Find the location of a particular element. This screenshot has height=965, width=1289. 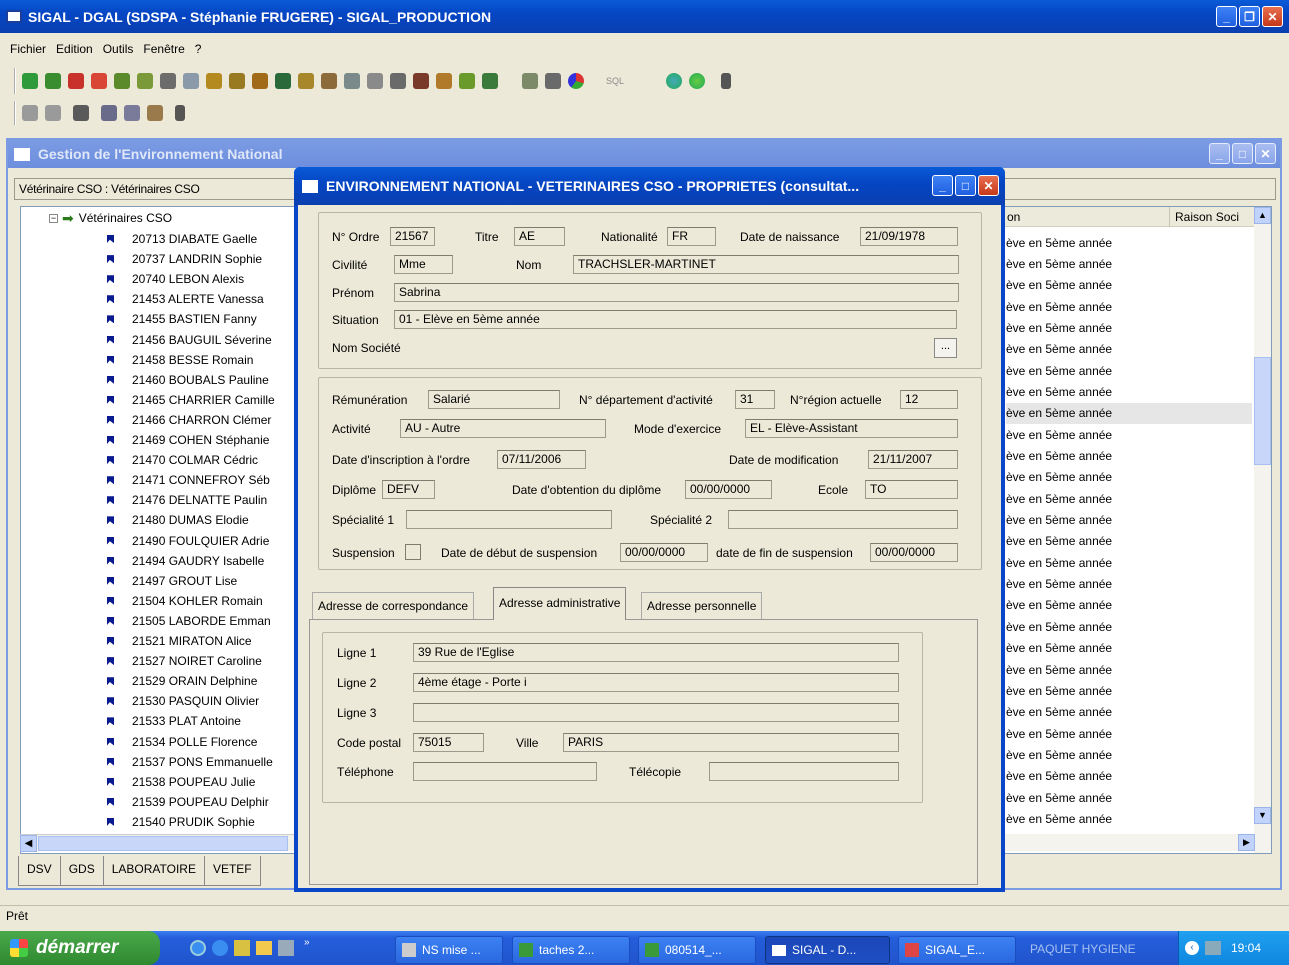

tab-vetef: VETEF is located at coordinates (232, 871).